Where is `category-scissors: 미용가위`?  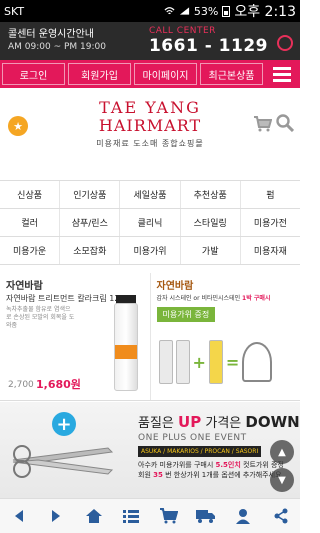
category-scissors: 미용가위 is located at coordinates (150, 250).